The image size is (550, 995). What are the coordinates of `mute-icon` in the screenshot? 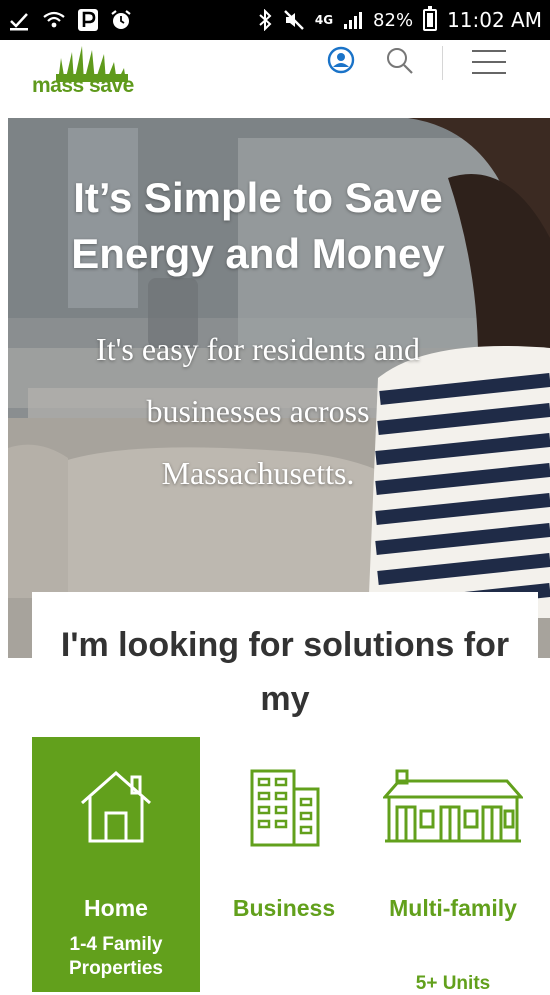 It's located at (294, 20).